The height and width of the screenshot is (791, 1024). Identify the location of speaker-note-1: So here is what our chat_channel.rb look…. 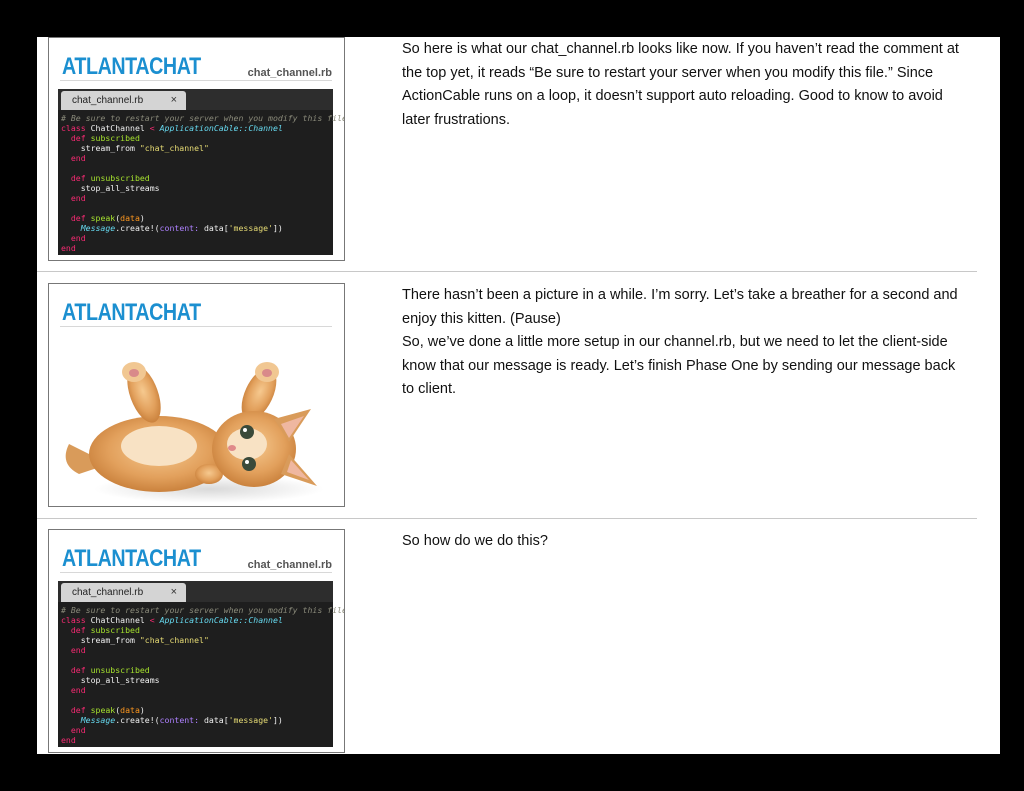
(682, 85).